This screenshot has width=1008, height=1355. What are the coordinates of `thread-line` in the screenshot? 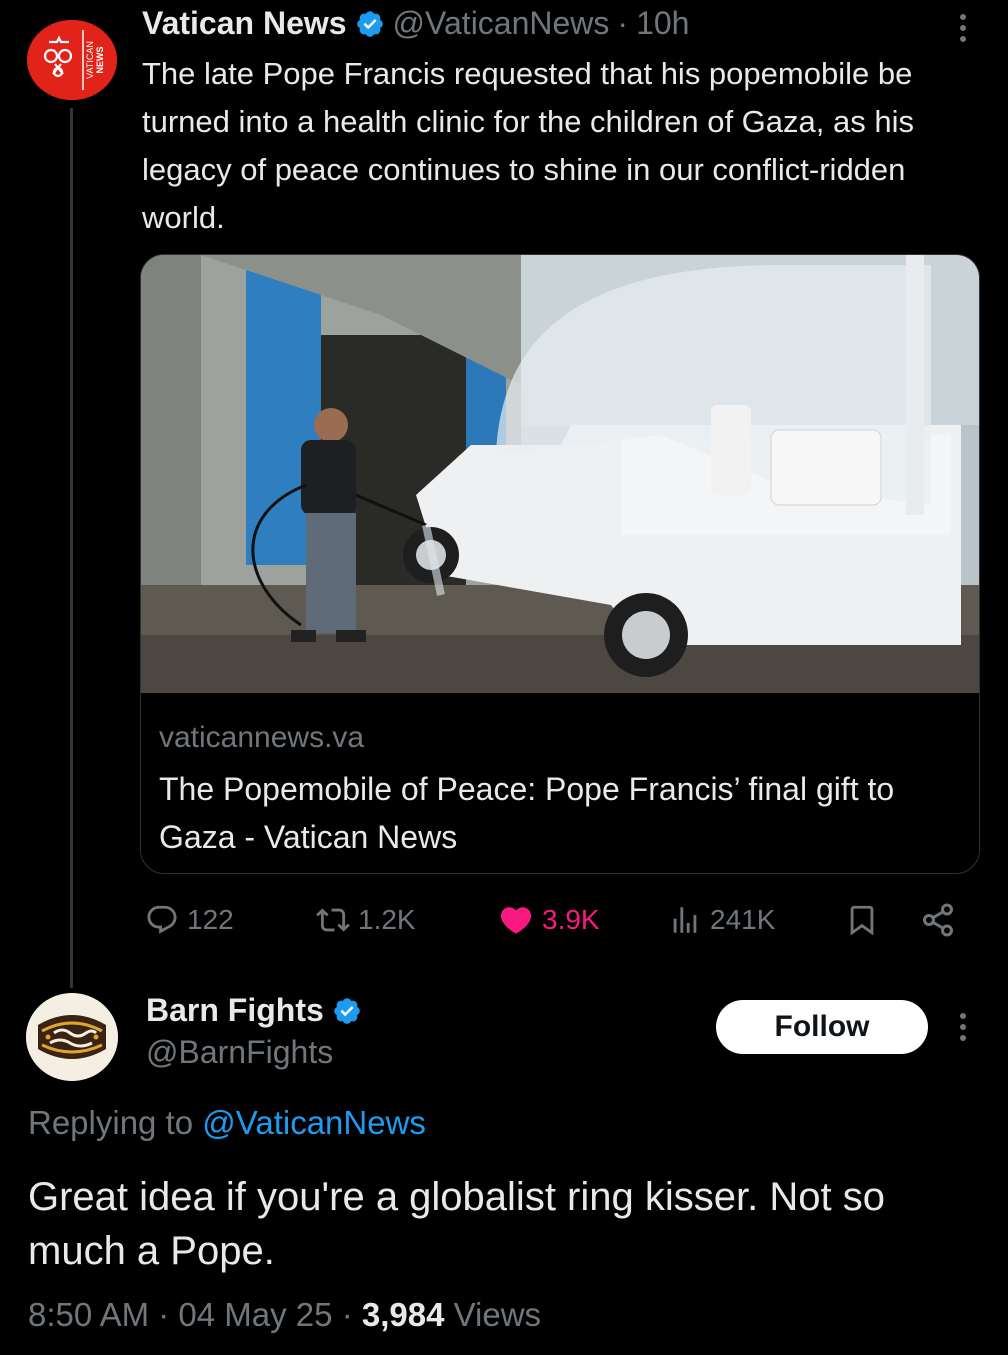 It's located at (71, 548).